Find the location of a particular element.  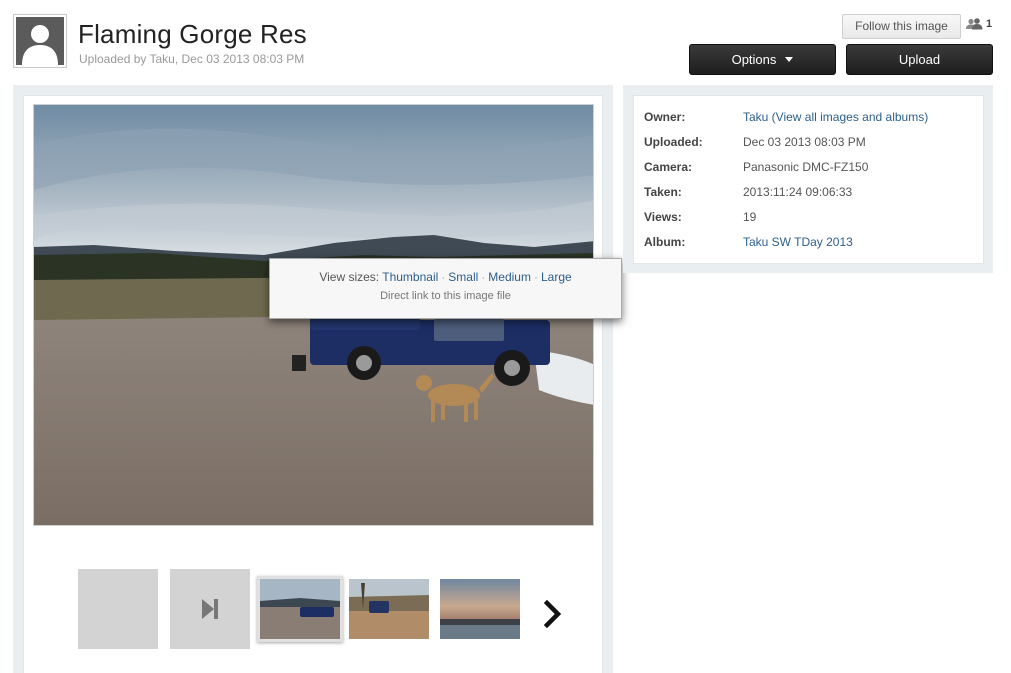

skip-to-last-icon is located at coordinates (210, 609).